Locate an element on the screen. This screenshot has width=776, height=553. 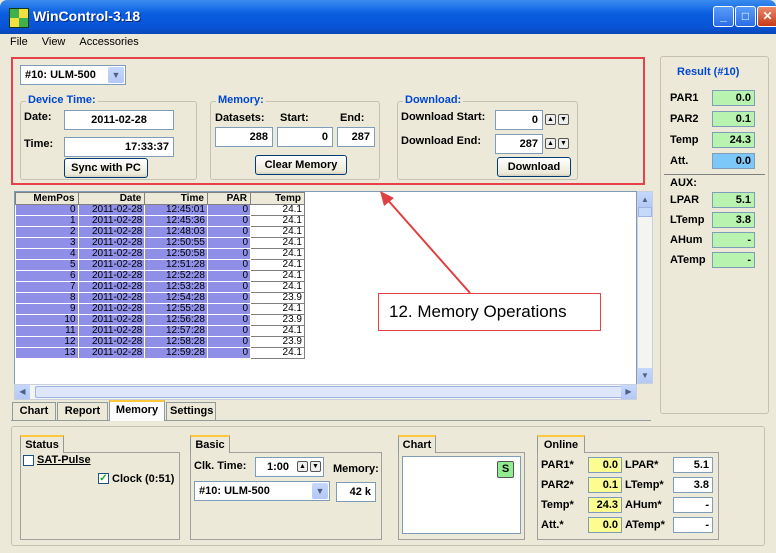
tab-chart: Chart is located at coordinates (34, 411).